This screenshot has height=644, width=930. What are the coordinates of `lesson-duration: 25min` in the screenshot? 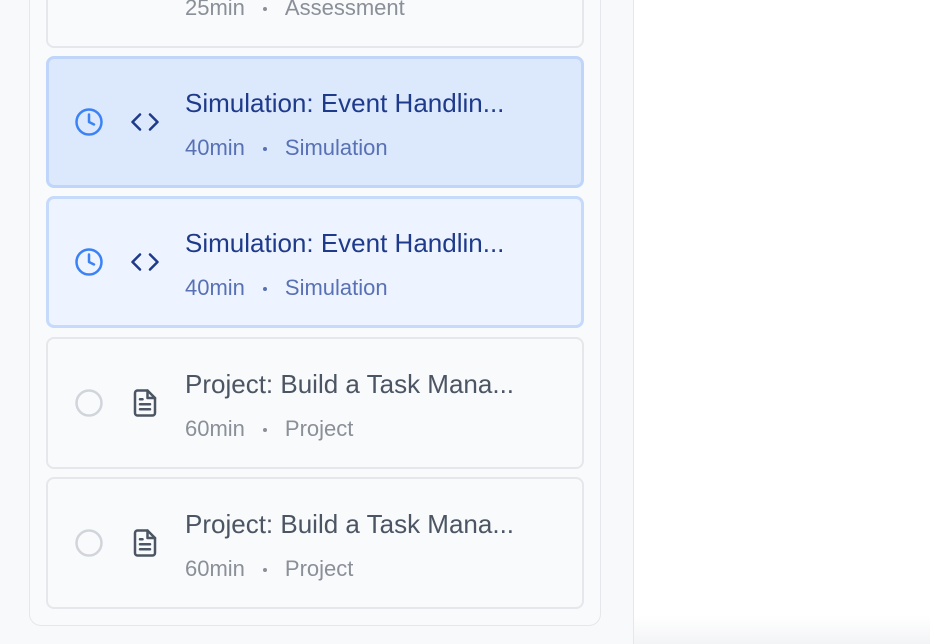 It's located at (215, 10).